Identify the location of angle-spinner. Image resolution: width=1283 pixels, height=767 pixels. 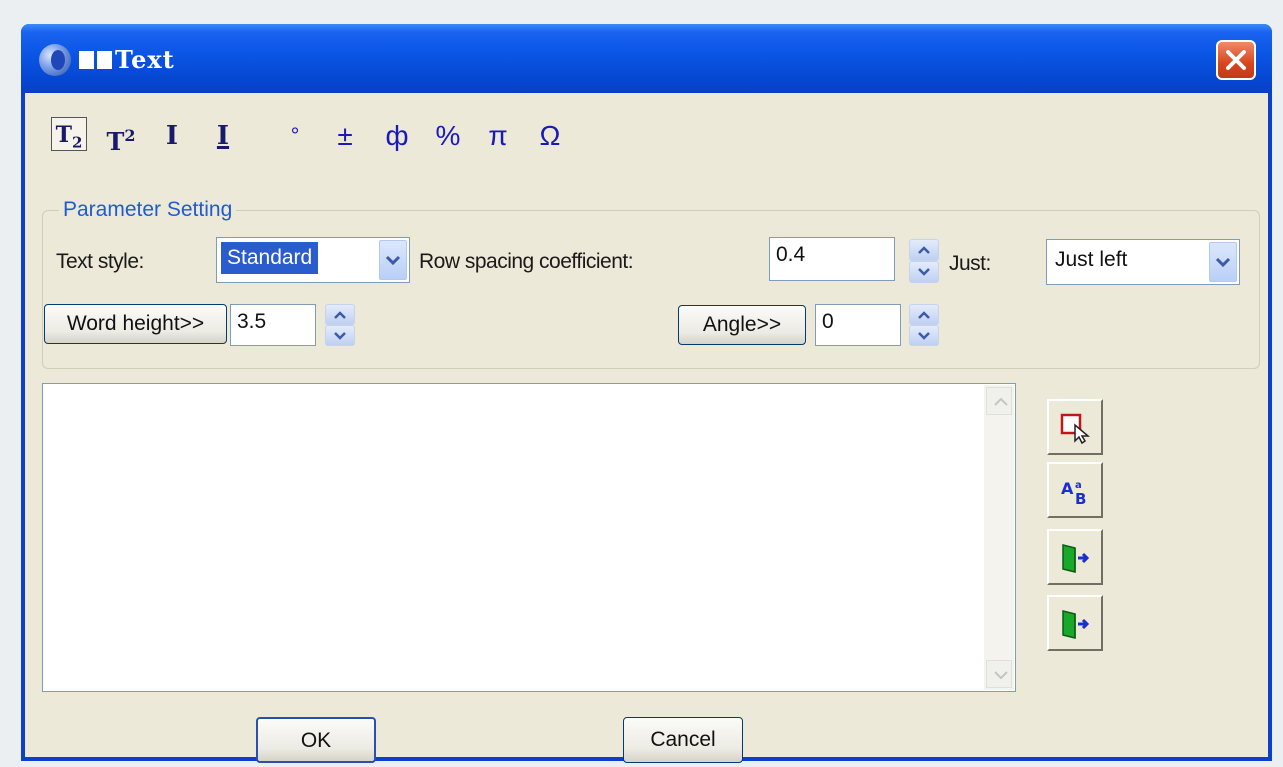
(924, 325).